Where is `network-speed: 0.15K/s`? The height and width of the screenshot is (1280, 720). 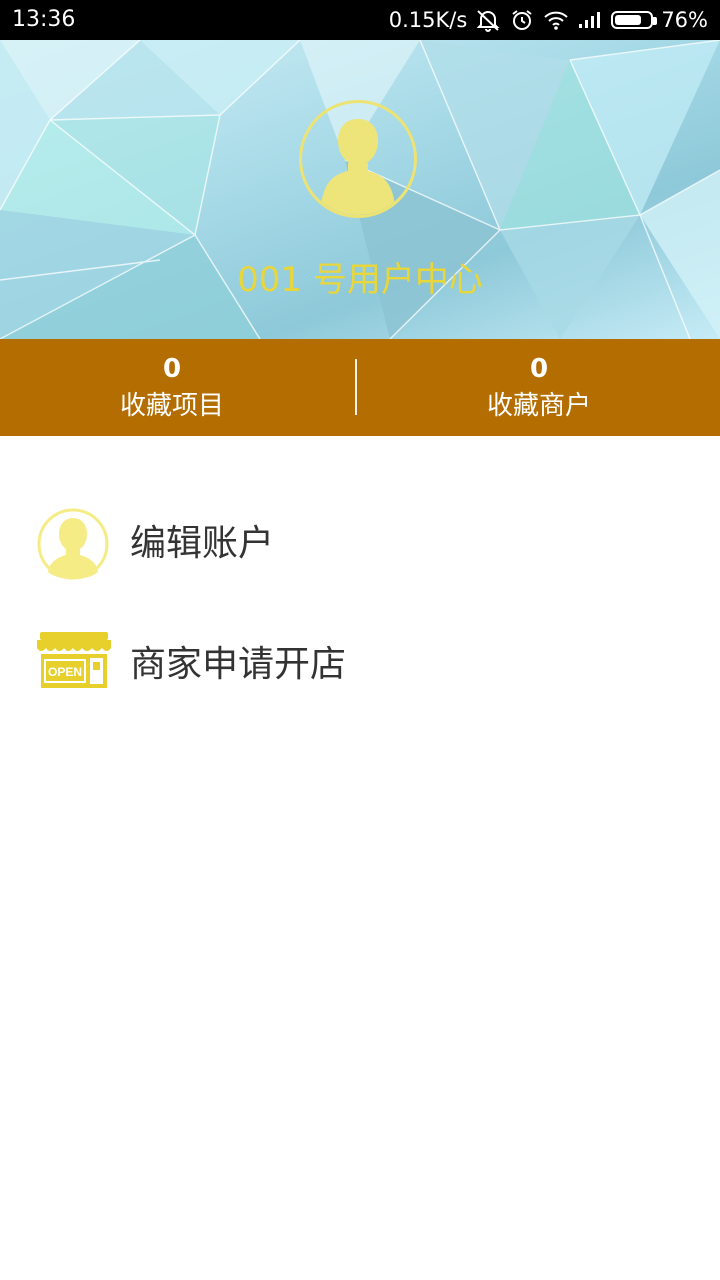 network-speed: 0.15K/s is located at coordinates (428, 20).